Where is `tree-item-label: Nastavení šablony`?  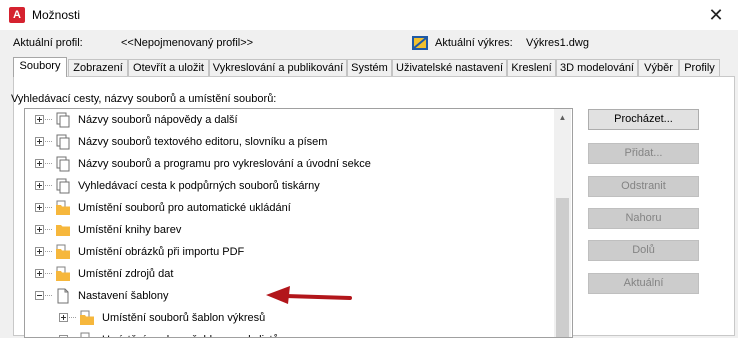 tree-item-label: Nastavení šablony is located at coordinates (123, 296).